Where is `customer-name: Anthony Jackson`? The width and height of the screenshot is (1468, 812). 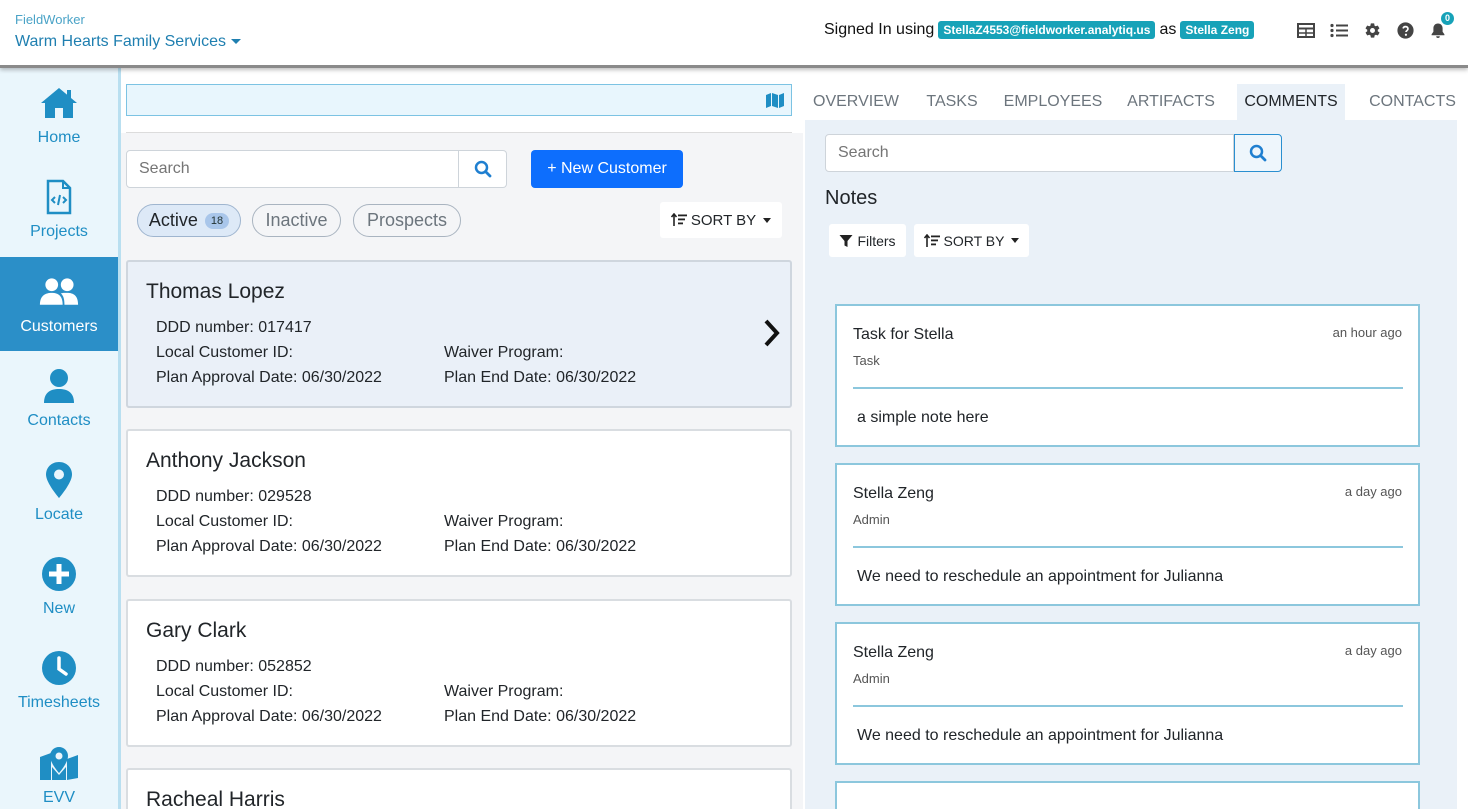 customer-name: Anthony Jackson is located at coordinates (226, 460).